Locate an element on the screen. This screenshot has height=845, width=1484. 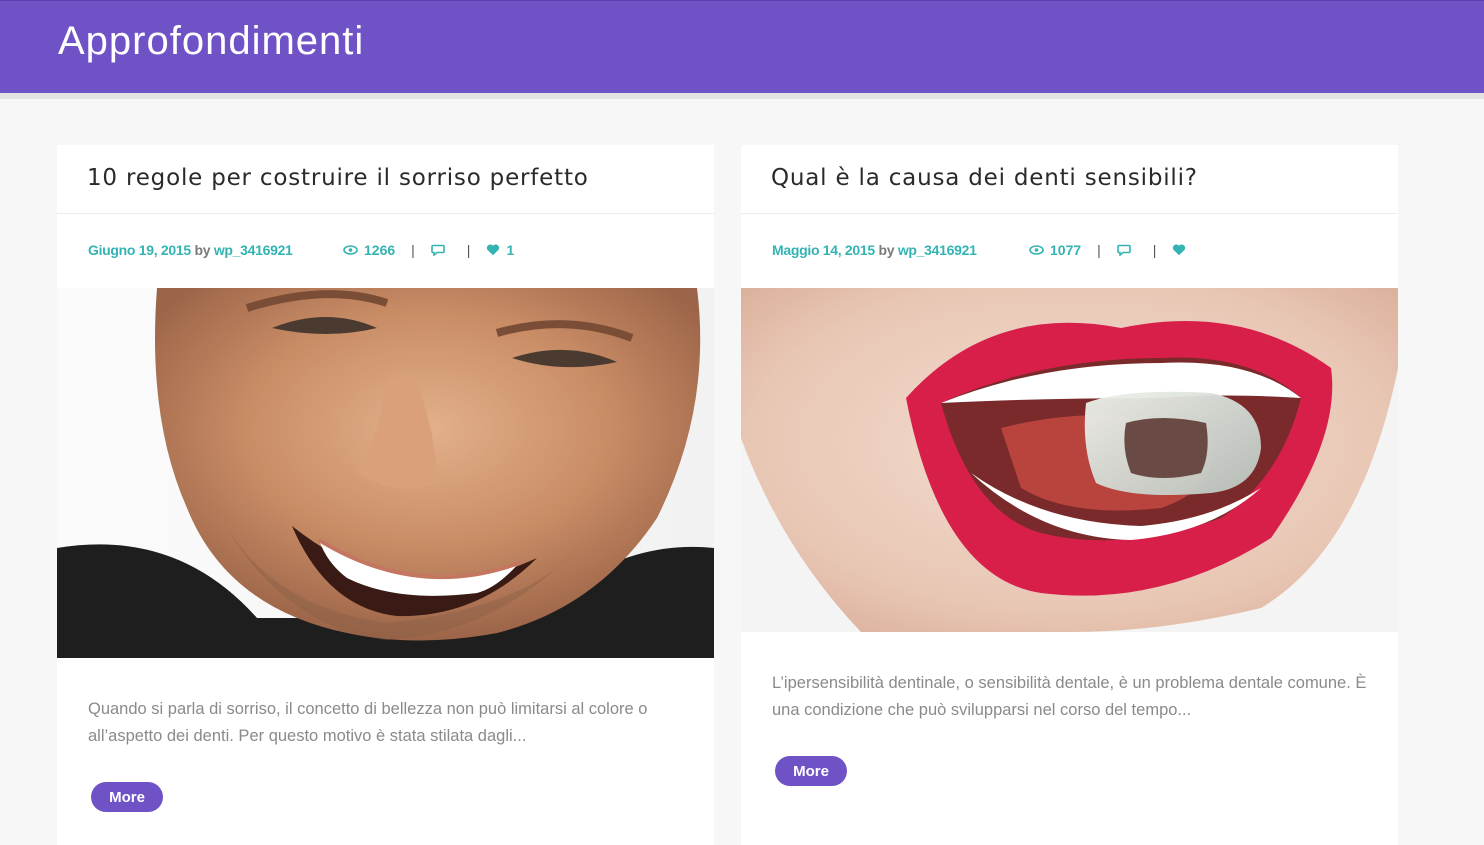
page-title: Approfondimenti is located at coordinates (211, 41).